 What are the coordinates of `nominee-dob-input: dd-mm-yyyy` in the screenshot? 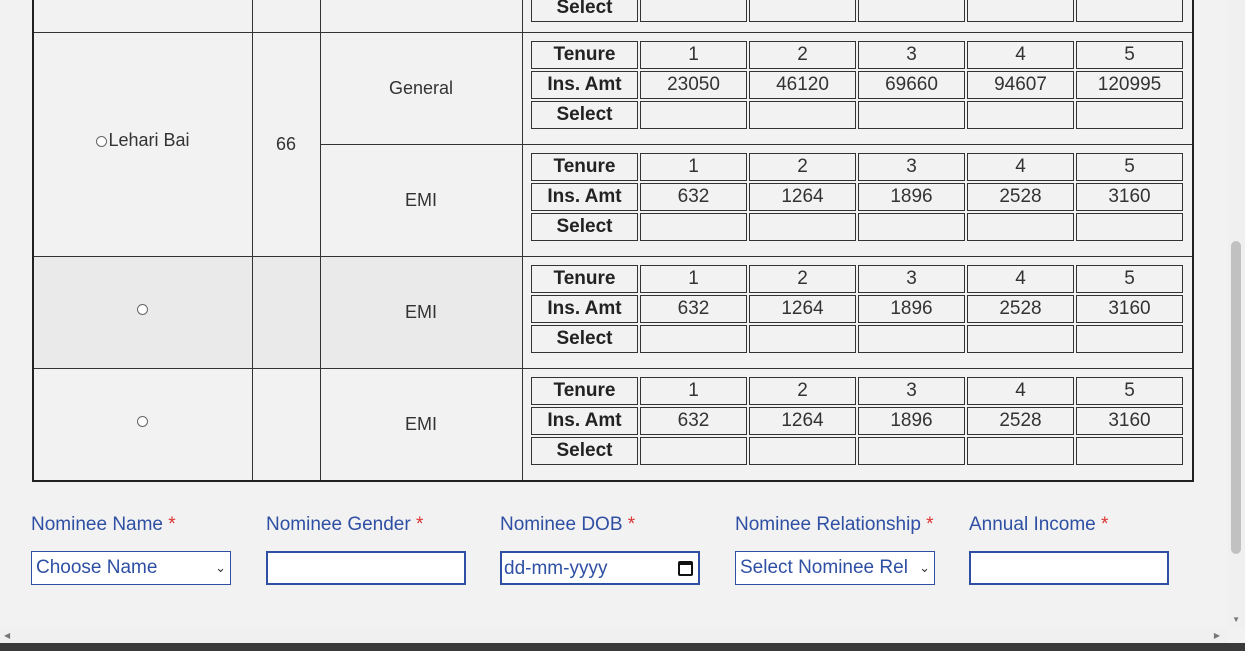 It's located at (600, 568).